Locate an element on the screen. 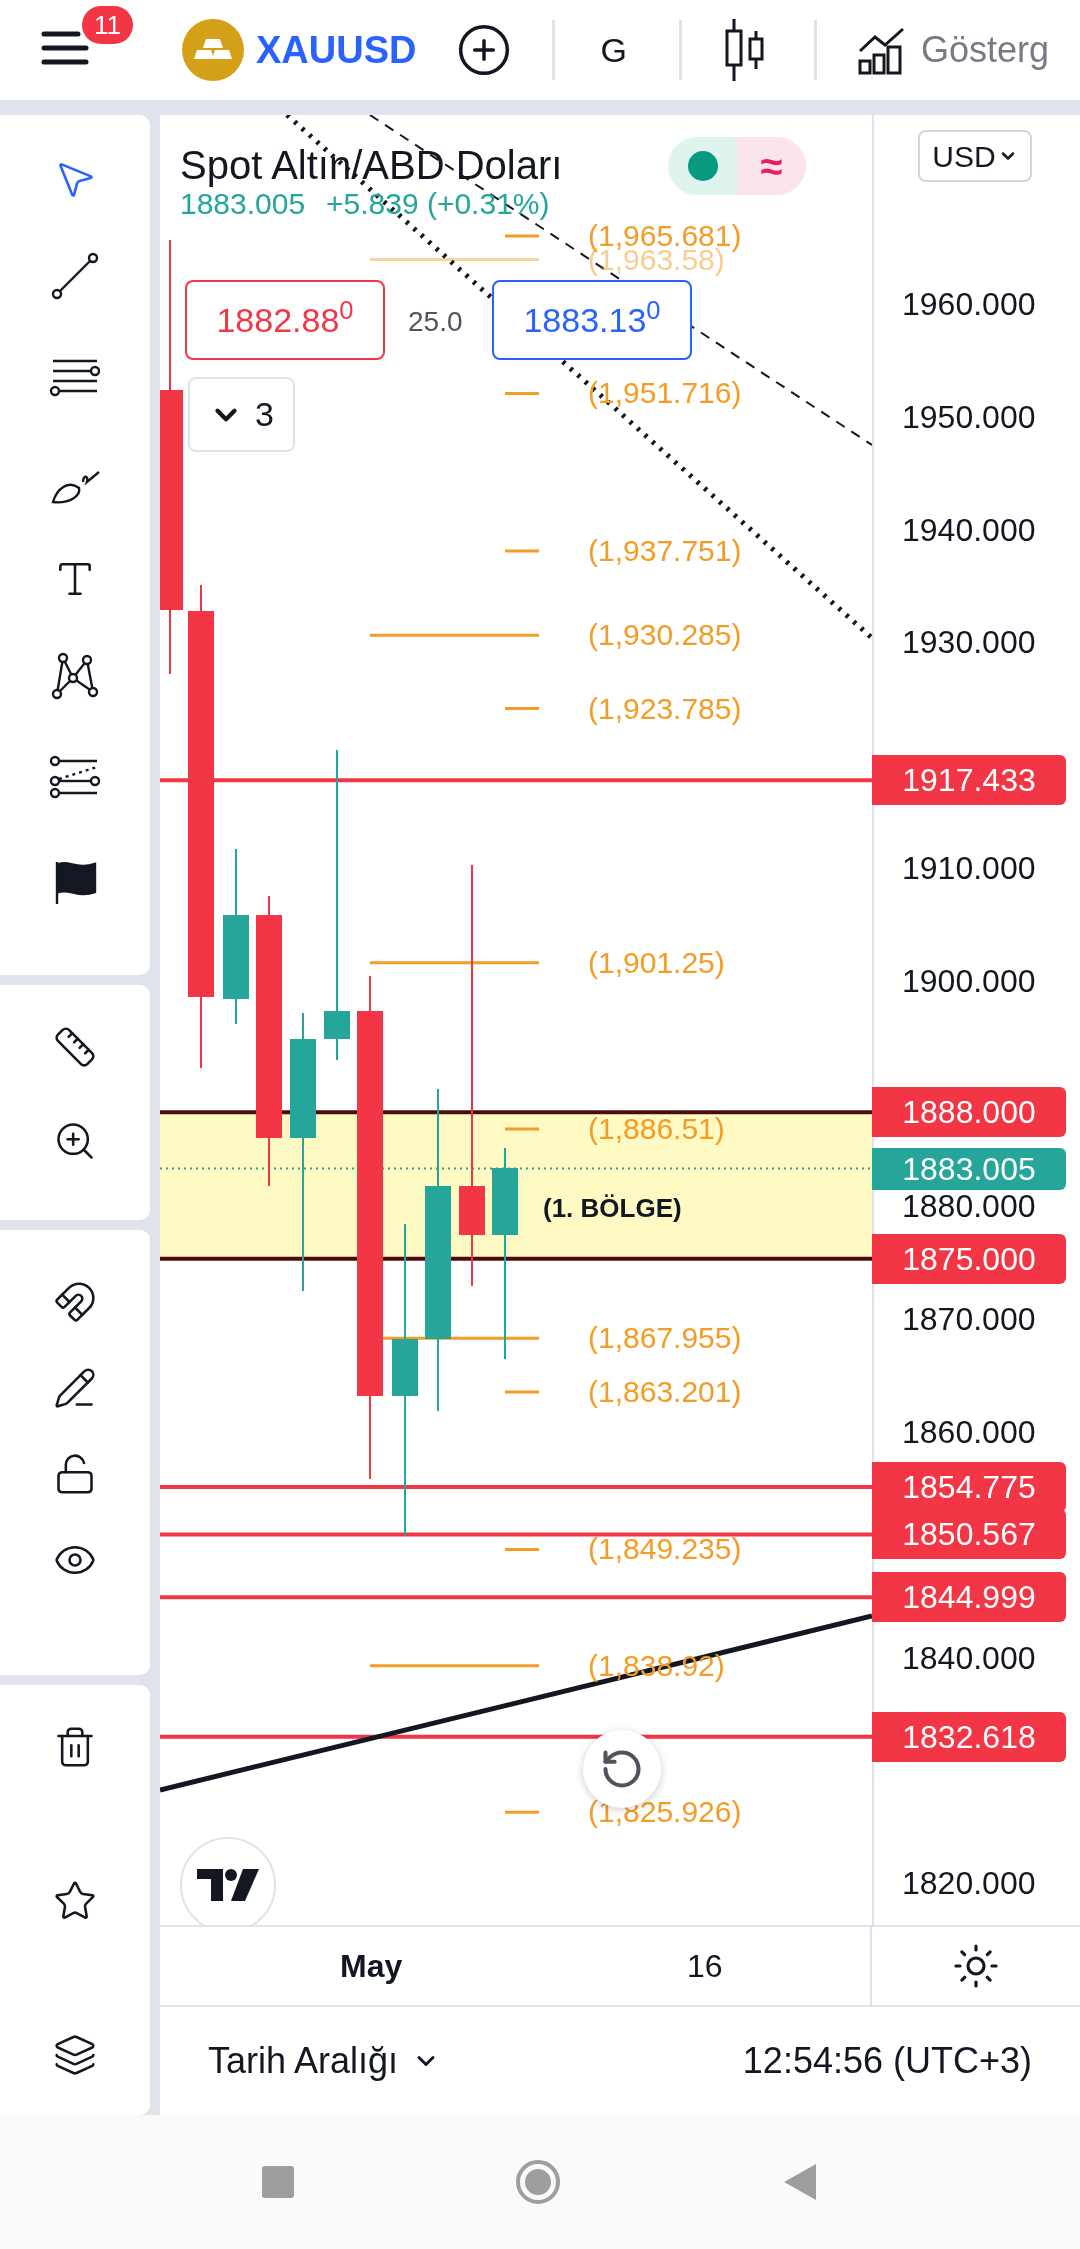 This screenshot has width=1080, height=2249. zone-label: (1. BÖLGE) is located at coordinates (612, 1208).